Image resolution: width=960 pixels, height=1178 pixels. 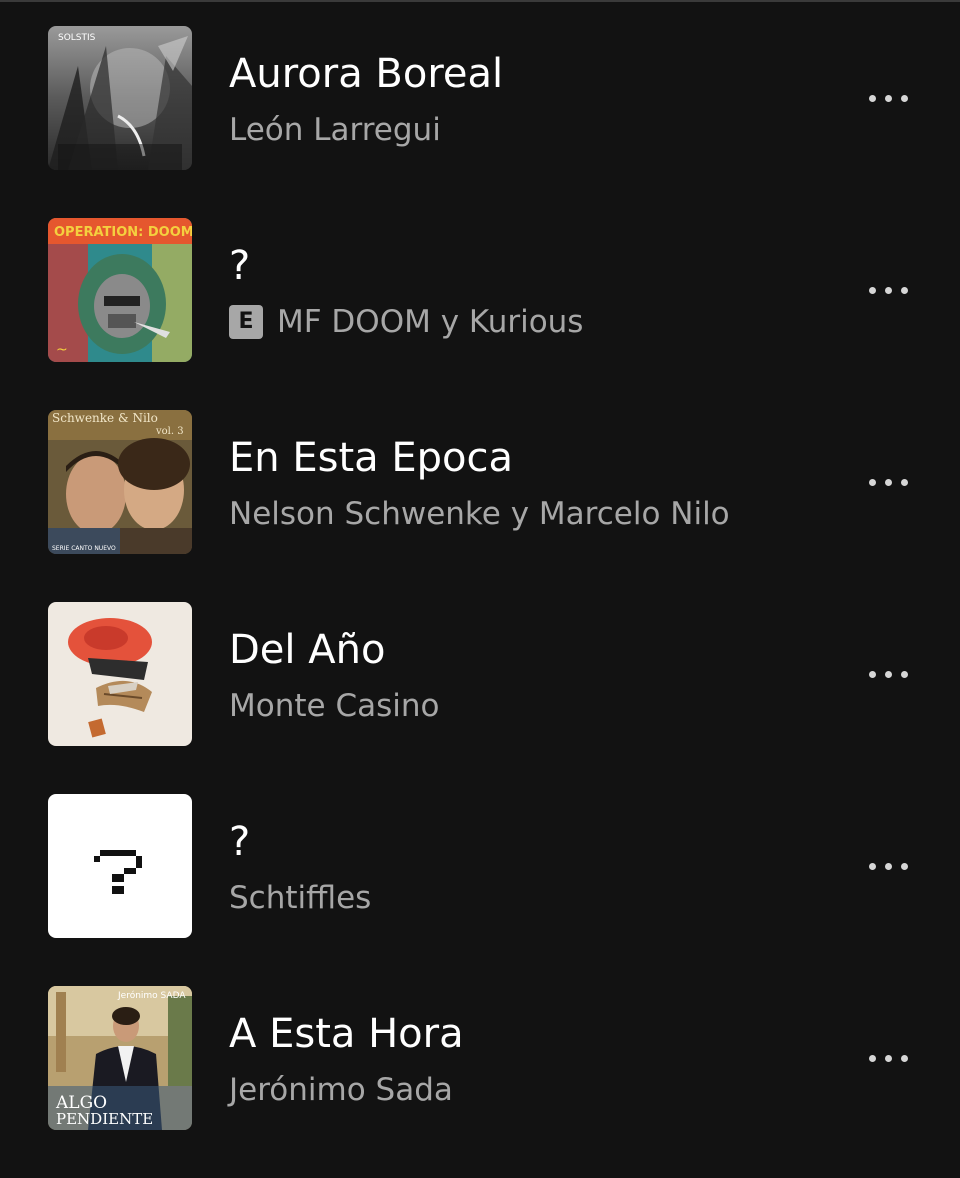 I want to click on explicit-badge: E, so click(x=246, y=322).